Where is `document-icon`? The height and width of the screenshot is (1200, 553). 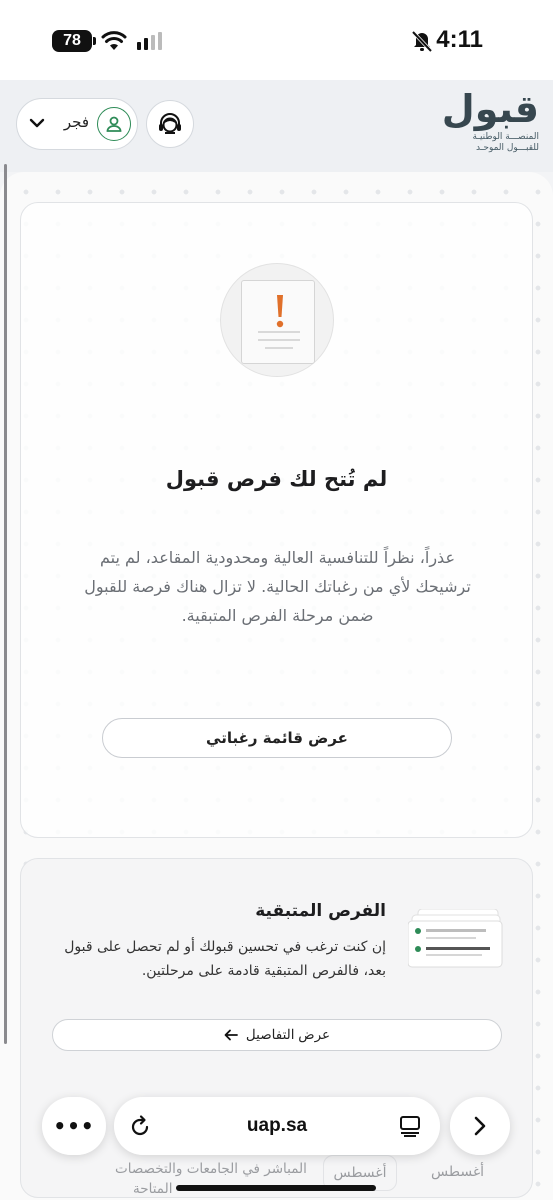
document-icon is located at coordinates (278, 322).